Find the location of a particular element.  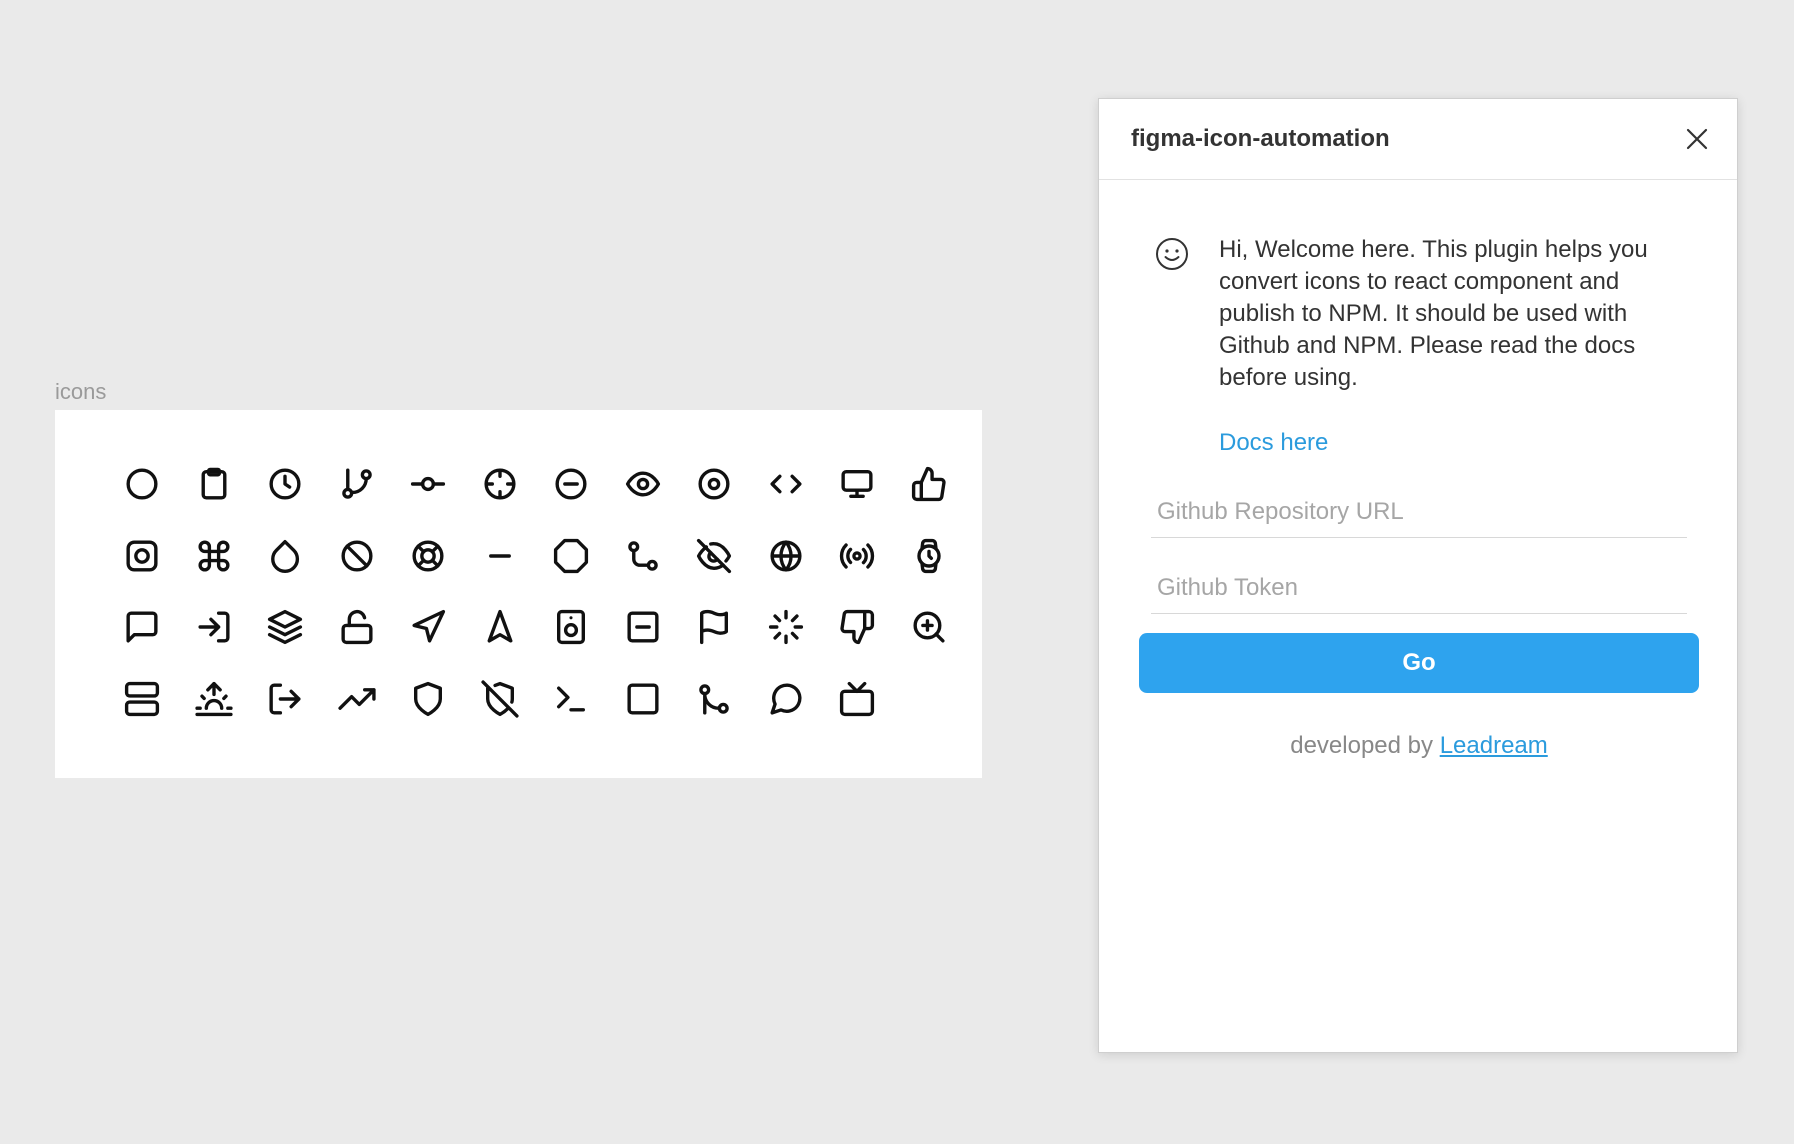

speaker-icon is located at coordinates (571, 627).